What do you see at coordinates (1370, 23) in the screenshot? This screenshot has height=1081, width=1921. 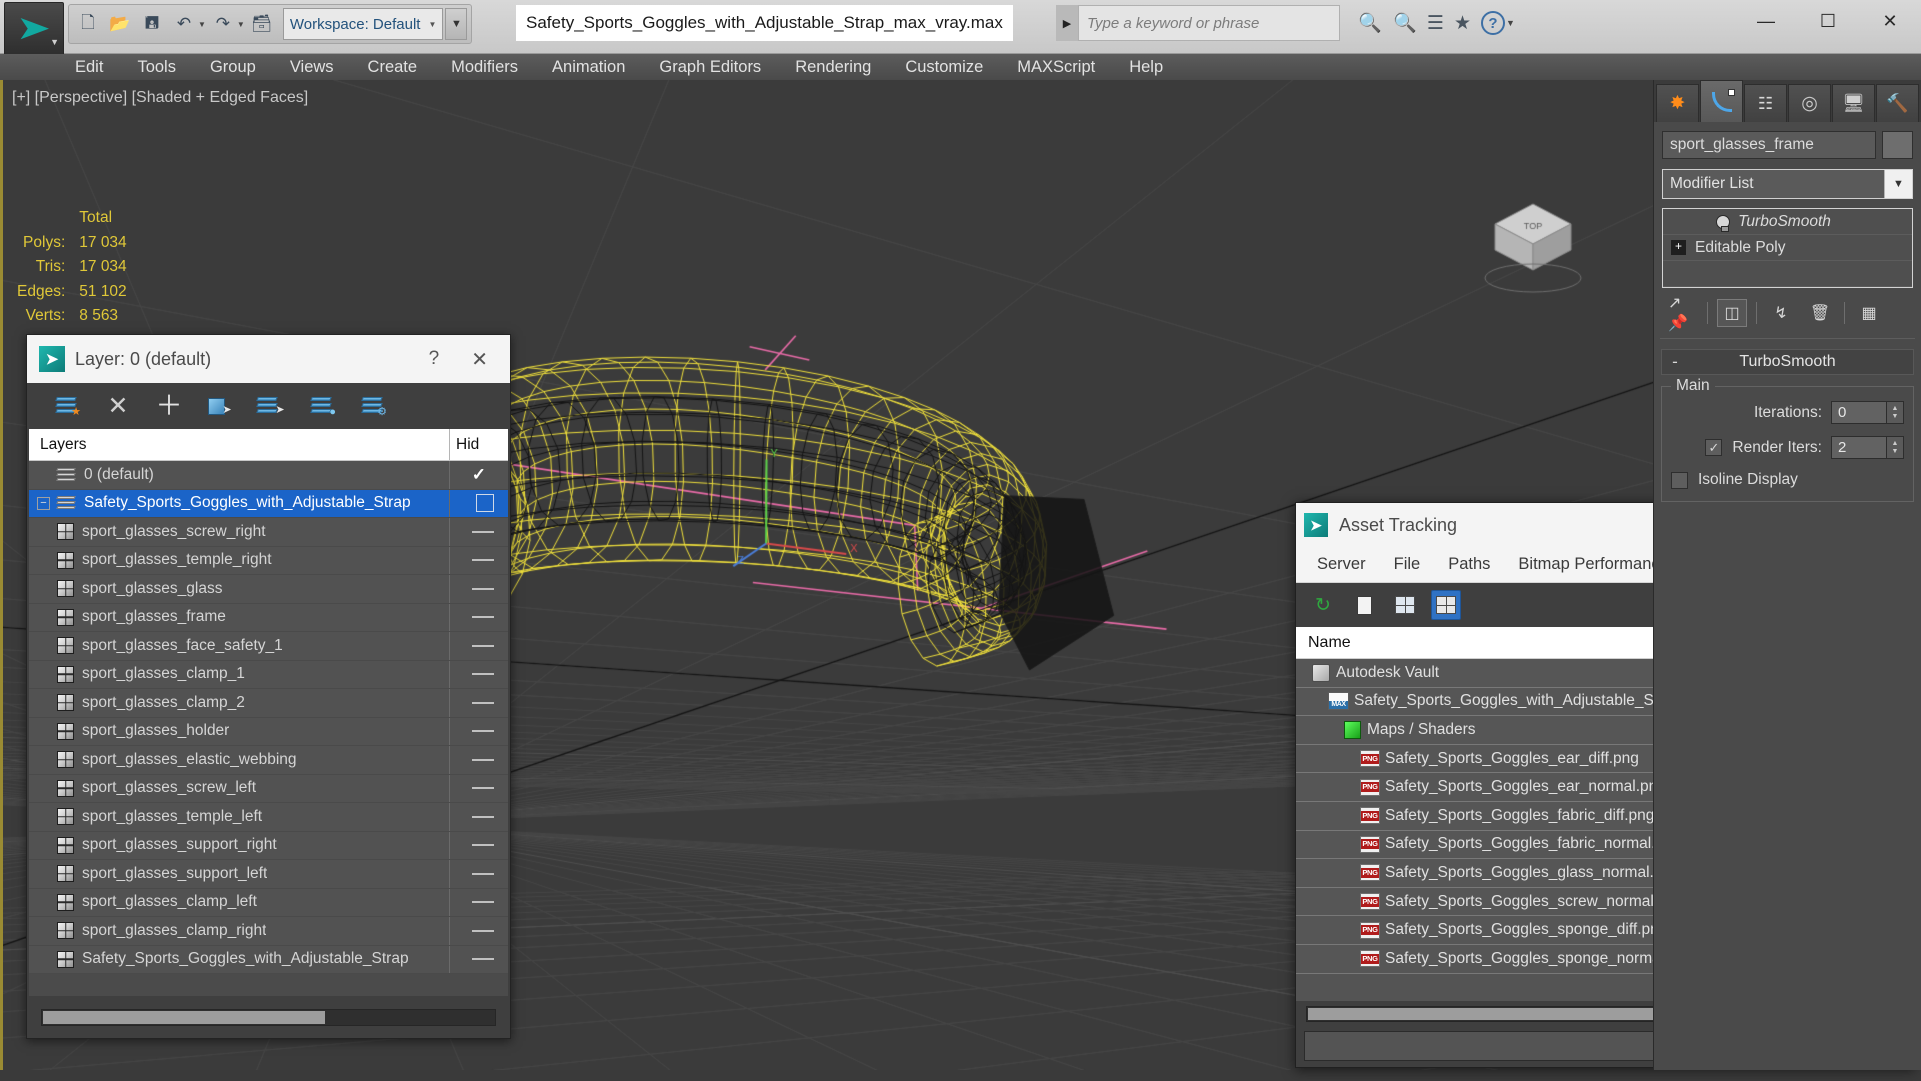 I see `infocenter-icon: 🔍` at bounding box center [1370, 23].